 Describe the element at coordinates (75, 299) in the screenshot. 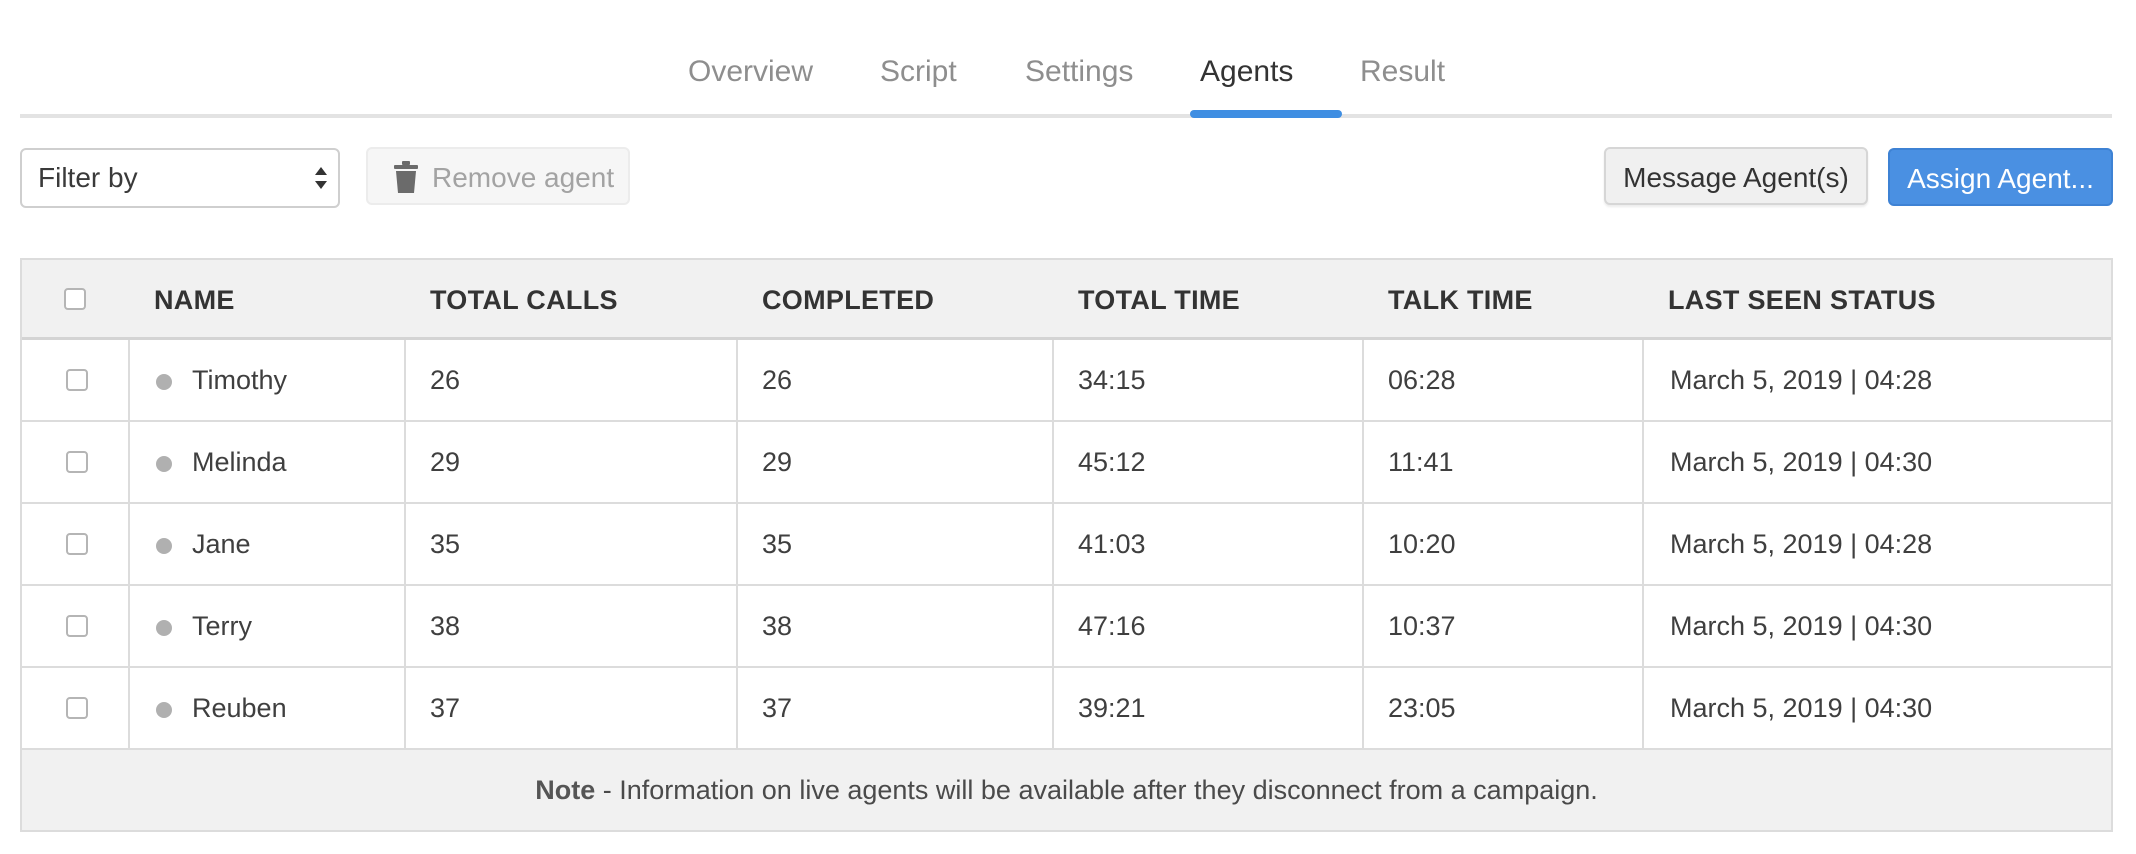

I see `select-all-checkbox` at that location.